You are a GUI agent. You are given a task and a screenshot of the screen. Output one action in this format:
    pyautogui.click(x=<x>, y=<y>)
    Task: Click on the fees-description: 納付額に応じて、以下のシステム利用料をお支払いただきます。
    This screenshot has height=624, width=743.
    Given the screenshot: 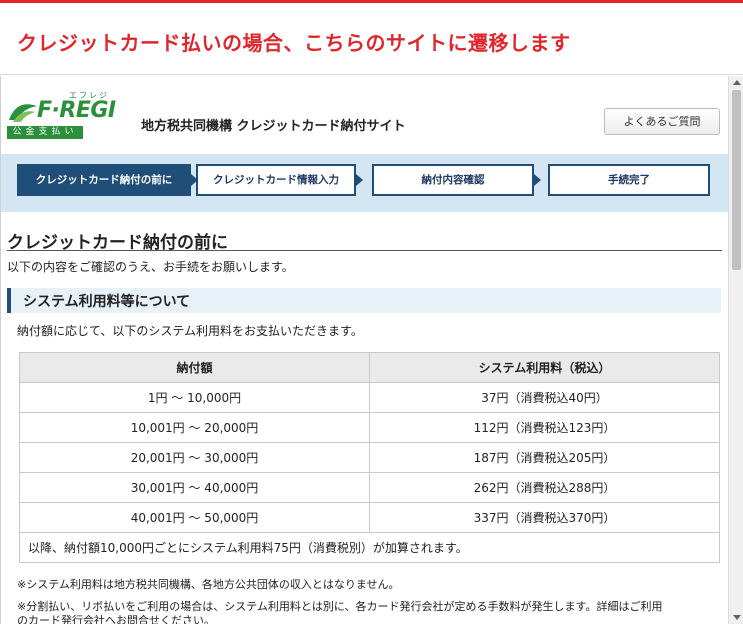 What is the action you would take?
    pyautogui.click(x=190, y=331)
    